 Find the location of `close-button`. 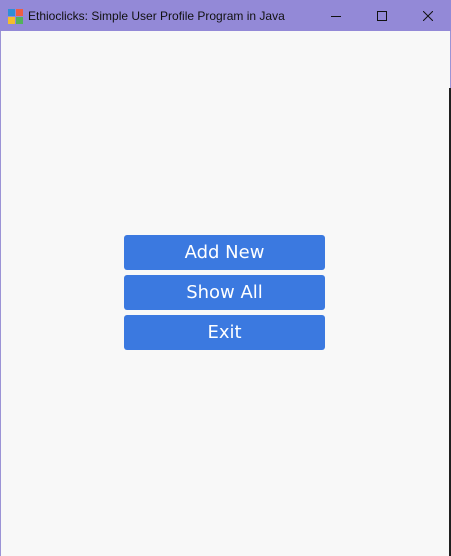

close-button is located at coordinates (428, 15).